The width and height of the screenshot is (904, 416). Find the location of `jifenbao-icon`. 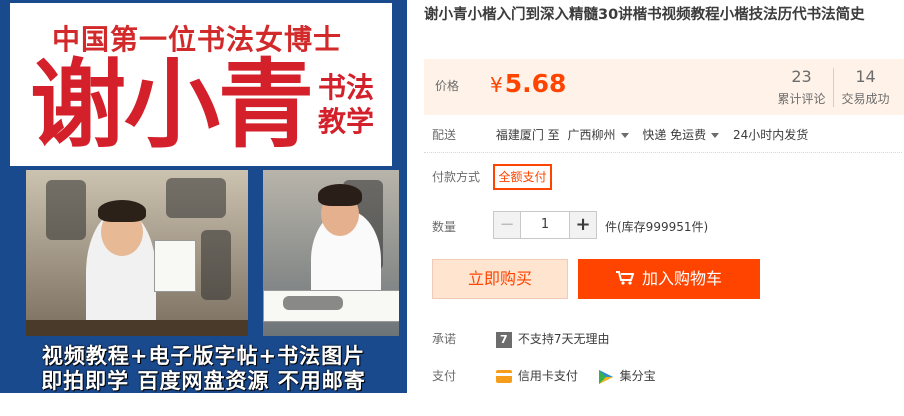

jifenbao-icon is located at coordinates (605, 376).